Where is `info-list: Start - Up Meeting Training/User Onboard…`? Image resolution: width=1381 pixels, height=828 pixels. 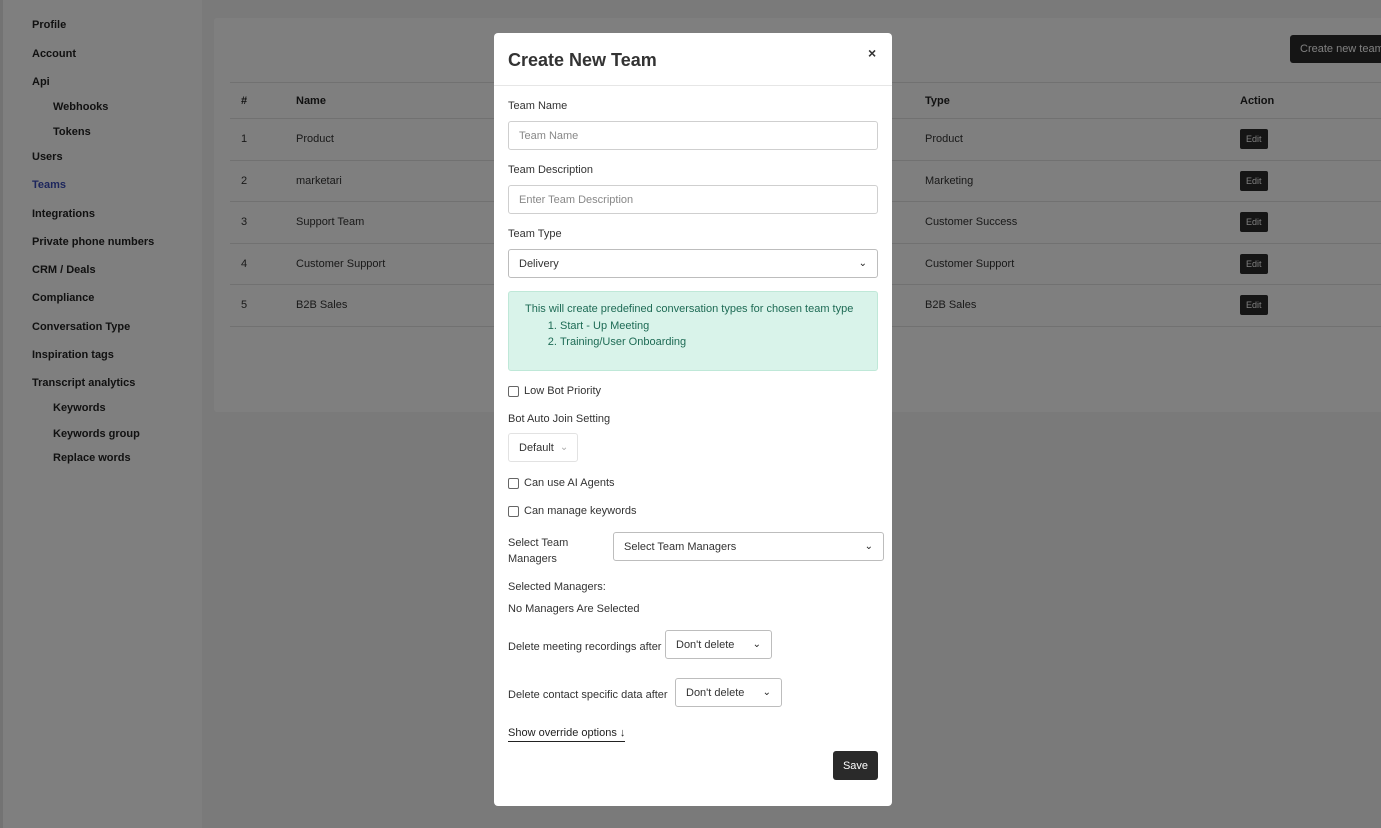 info-list: Start - Up Meeting Training/User Onboard… is located at coordinates (710, 334).